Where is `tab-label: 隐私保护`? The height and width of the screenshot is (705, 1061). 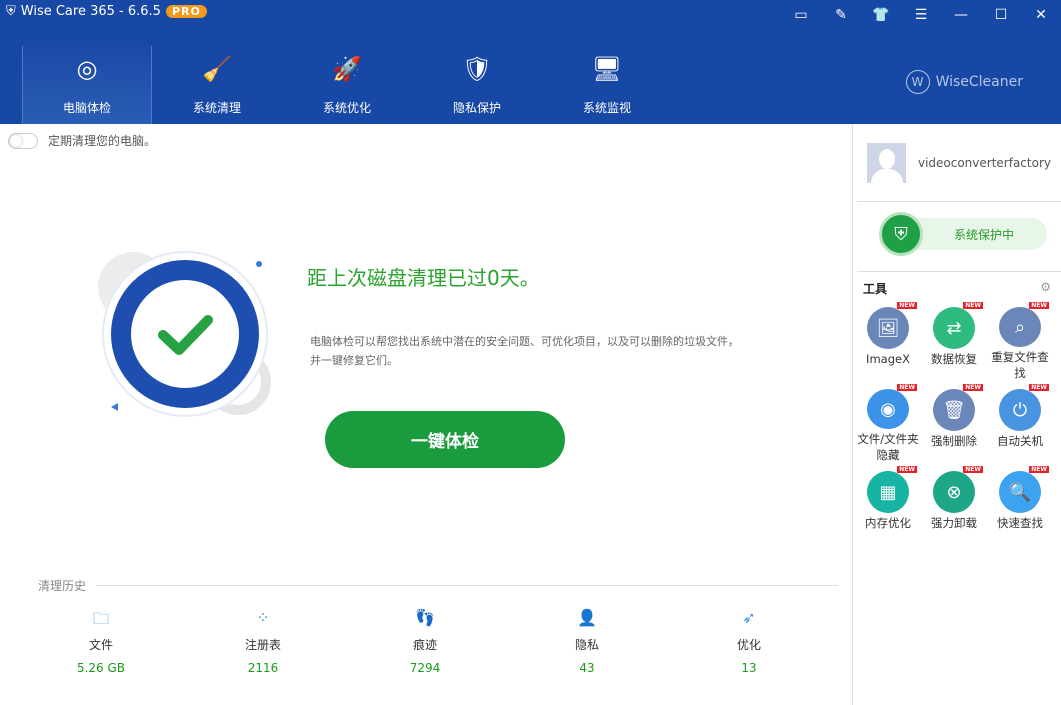 tab-label: 隐私保护 is located at coordinates (476, 108).